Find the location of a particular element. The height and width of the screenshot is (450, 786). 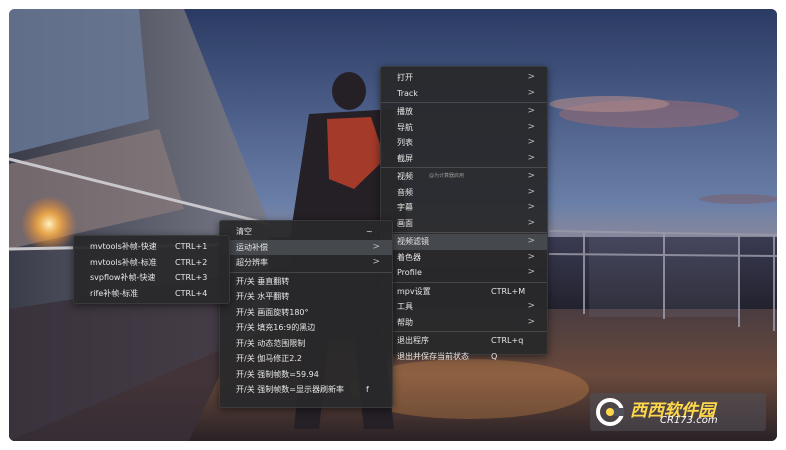

menu-item-quit: 退出程序 CTRL+q is located at coordinates (464, 341).